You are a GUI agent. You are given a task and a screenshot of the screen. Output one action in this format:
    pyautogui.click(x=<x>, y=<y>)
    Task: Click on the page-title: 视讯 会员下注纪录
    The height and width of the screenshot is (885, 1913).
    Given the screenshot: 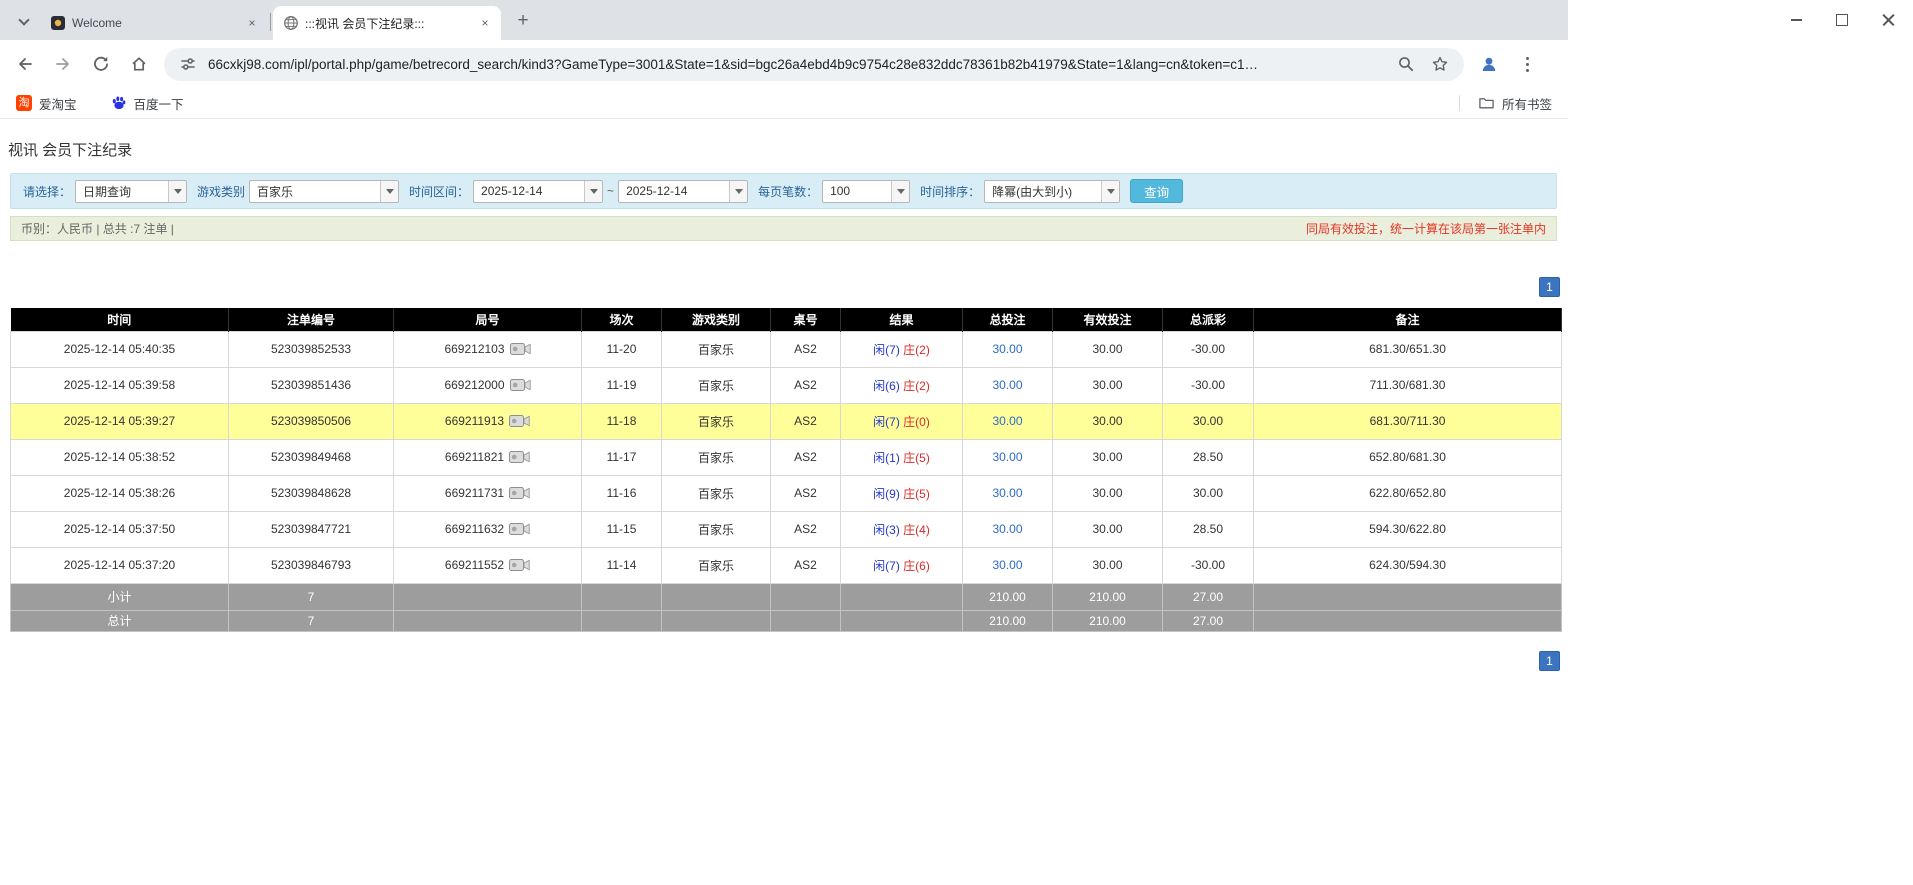 What is the action you would take?
    pyautogui.click(x=70, y=150)
    